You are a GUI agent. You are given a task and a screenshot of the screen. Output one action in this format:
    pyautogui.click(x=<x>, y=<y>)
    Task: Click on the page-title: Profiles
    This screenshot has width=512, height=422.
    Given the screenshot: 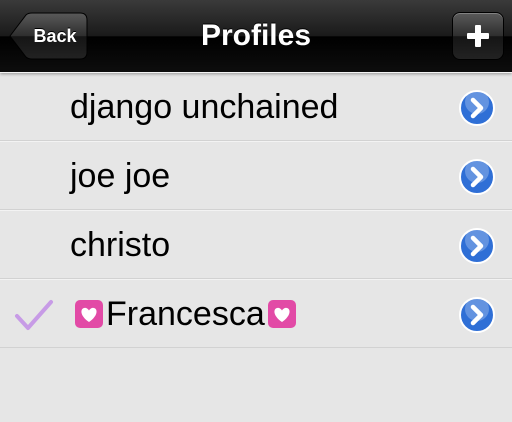 What is the action you would take?
    pyautogui.click(x=256, y=35)
    